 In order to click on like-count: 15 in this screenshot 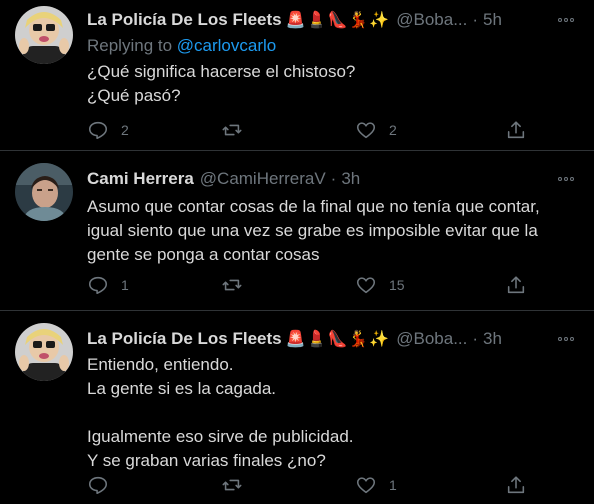, I will do `click(397, 285)`.